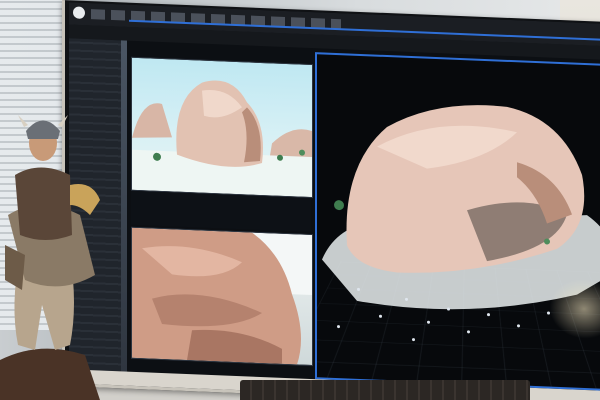 This screenshot has width=600, height=400. I want to click on source-photo-top, so click(222, 127).